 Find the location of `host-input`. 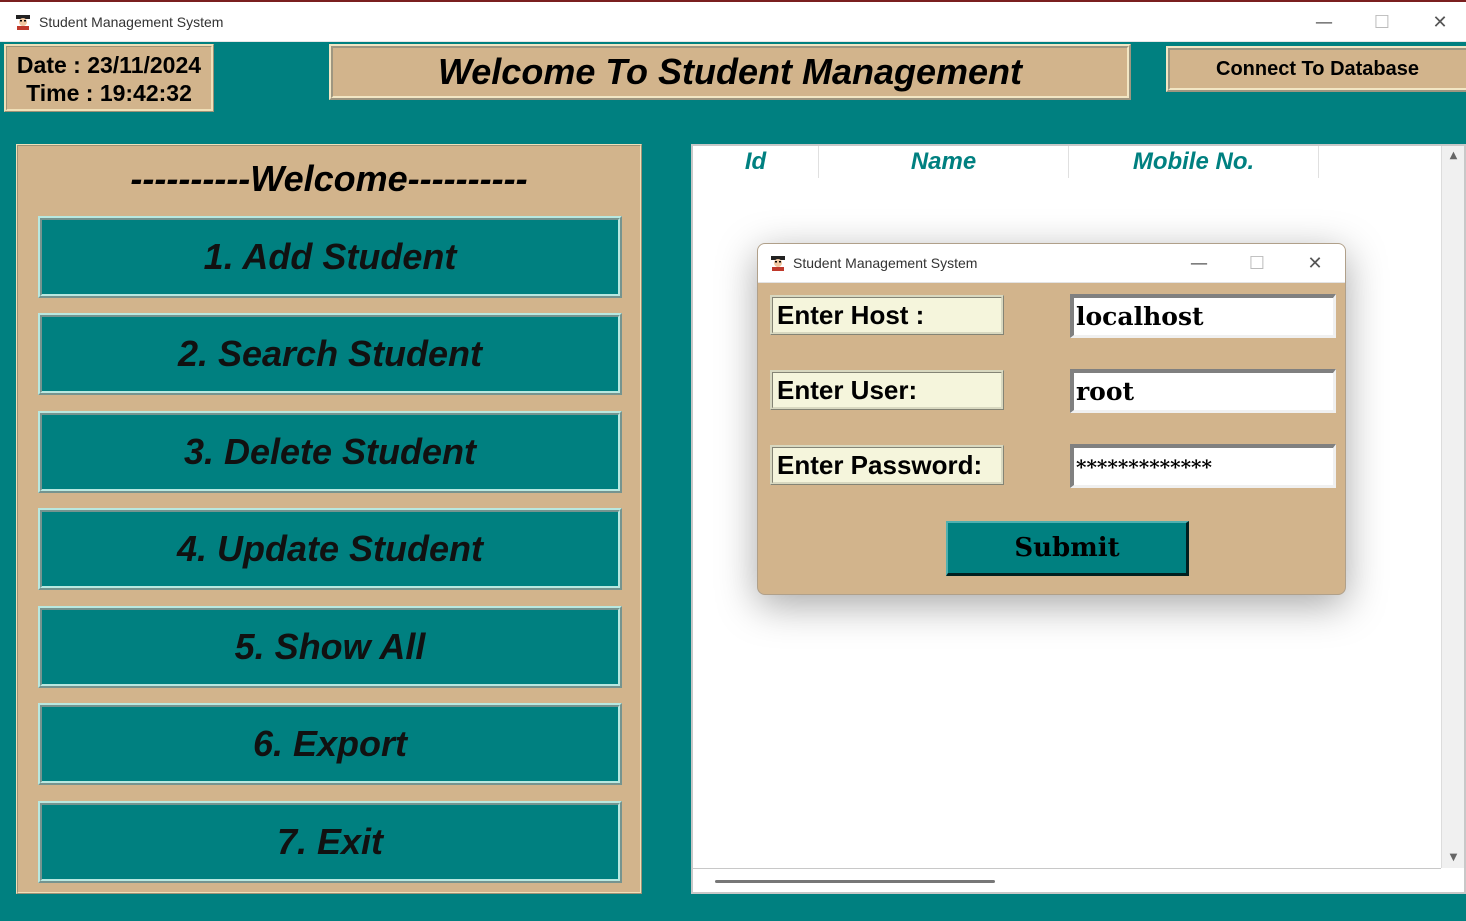

host-input is located at coordinates (1203, 316).